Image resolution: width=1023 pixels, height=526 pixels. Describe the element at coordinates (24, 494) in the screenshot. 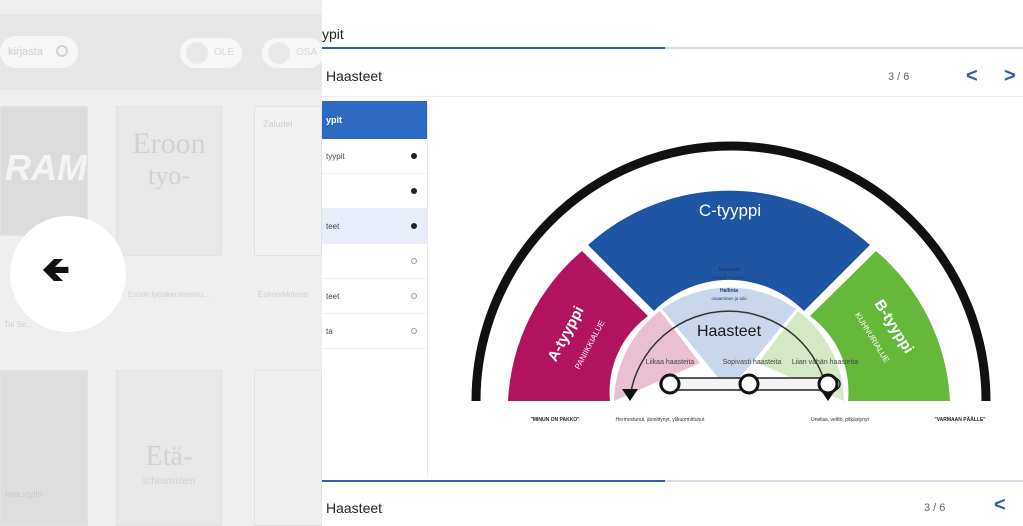

I see `background-book-4-caption: mia stylin` at that location.